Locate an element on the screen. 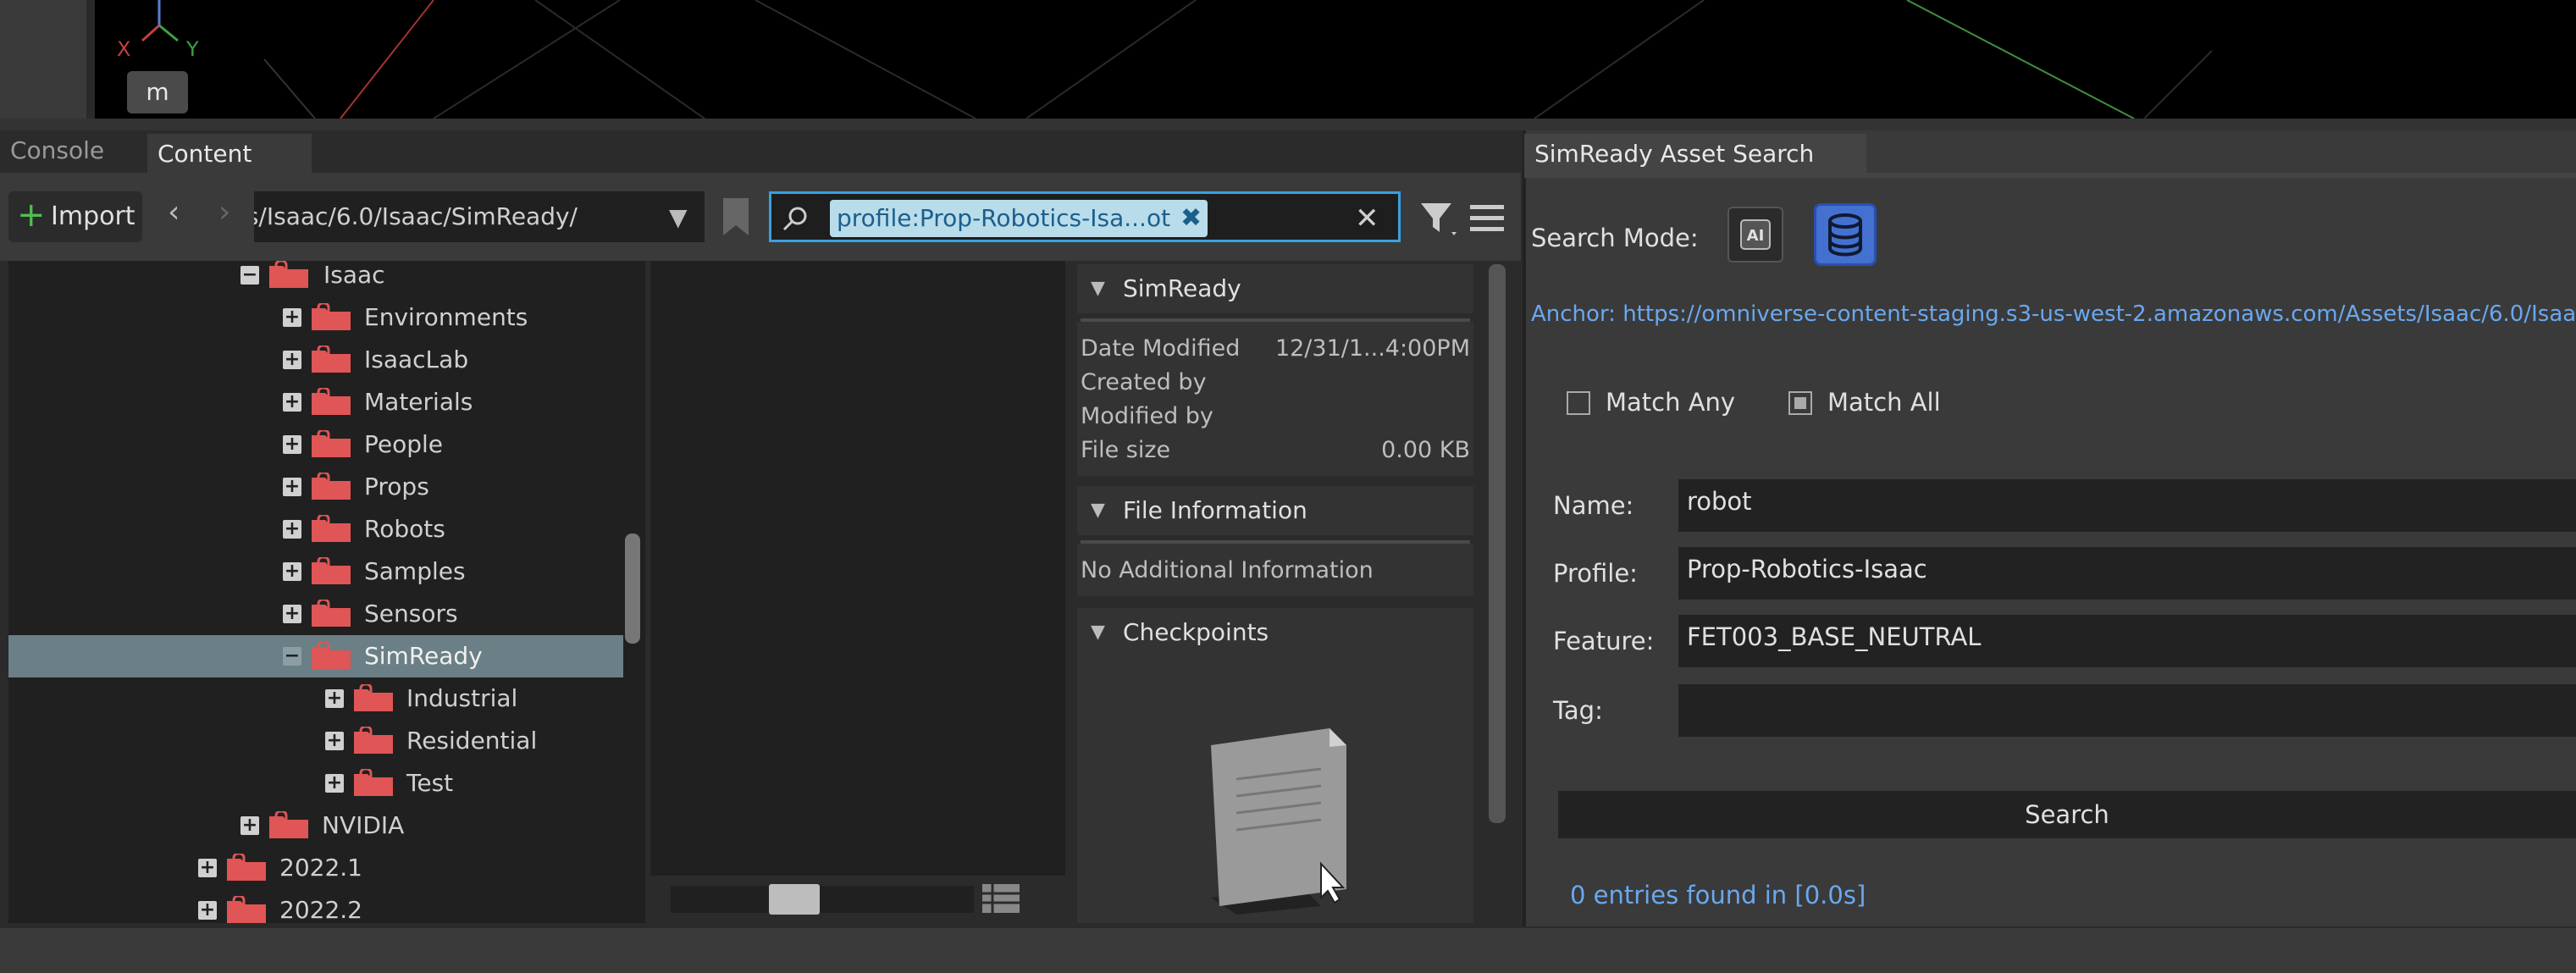 Image resolution: width=2576 pixels, height=973 pixels. file-information-header: ▼ File Information is located at coordinates (1275, 511).